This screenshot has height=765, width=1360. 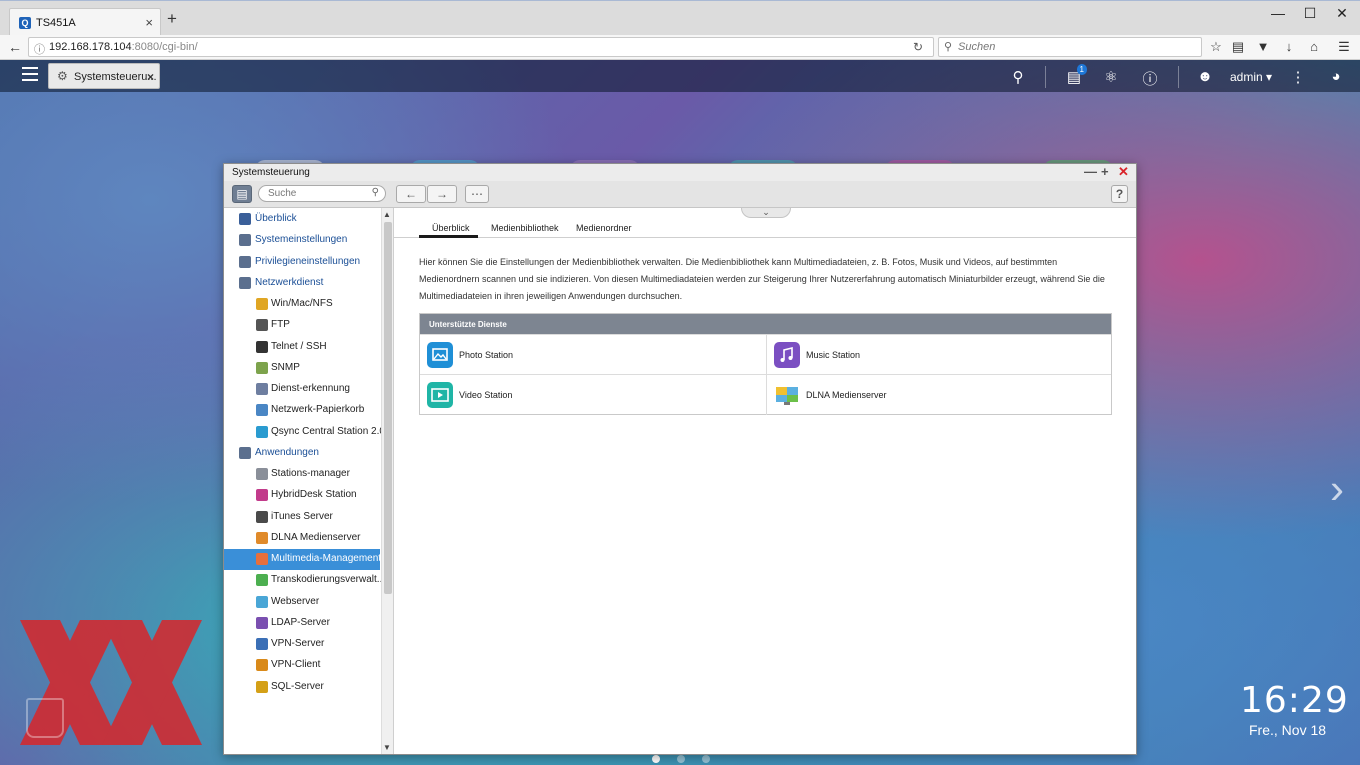 I want to click on minimize-button: —, so click(x=1278, y=13).